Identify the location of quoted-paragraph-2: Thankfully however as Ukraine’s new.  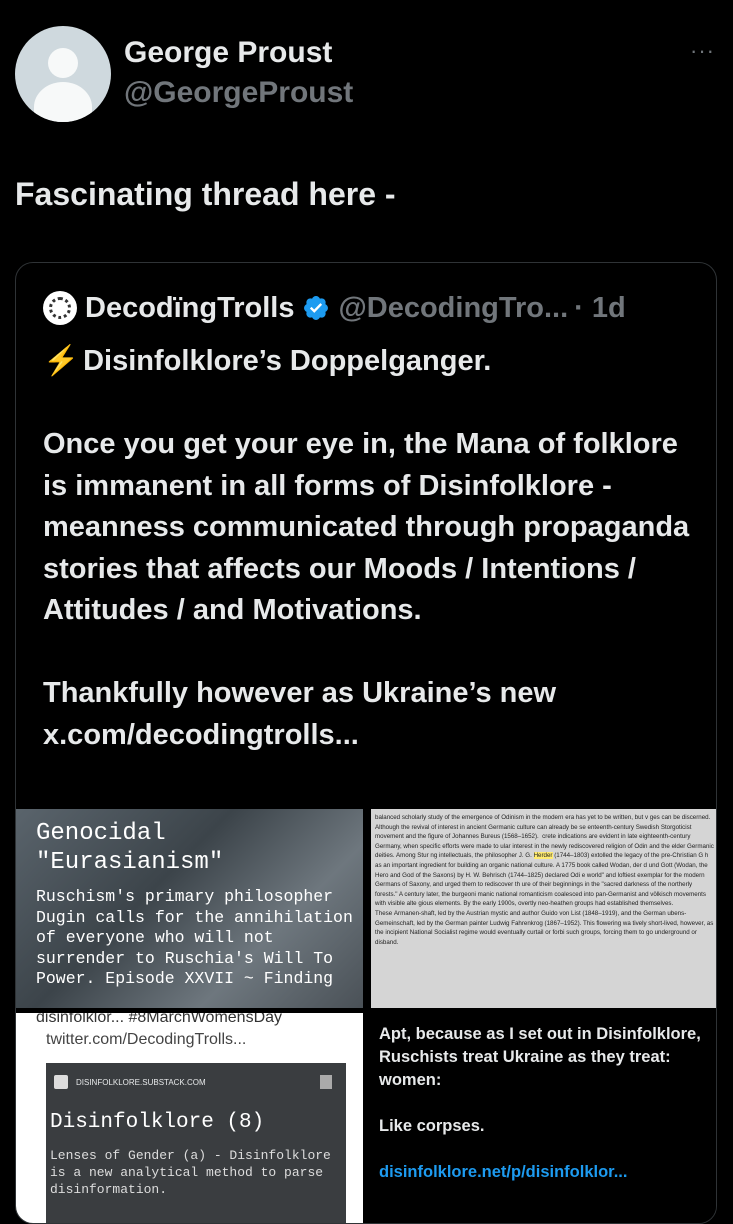
(300, 693).